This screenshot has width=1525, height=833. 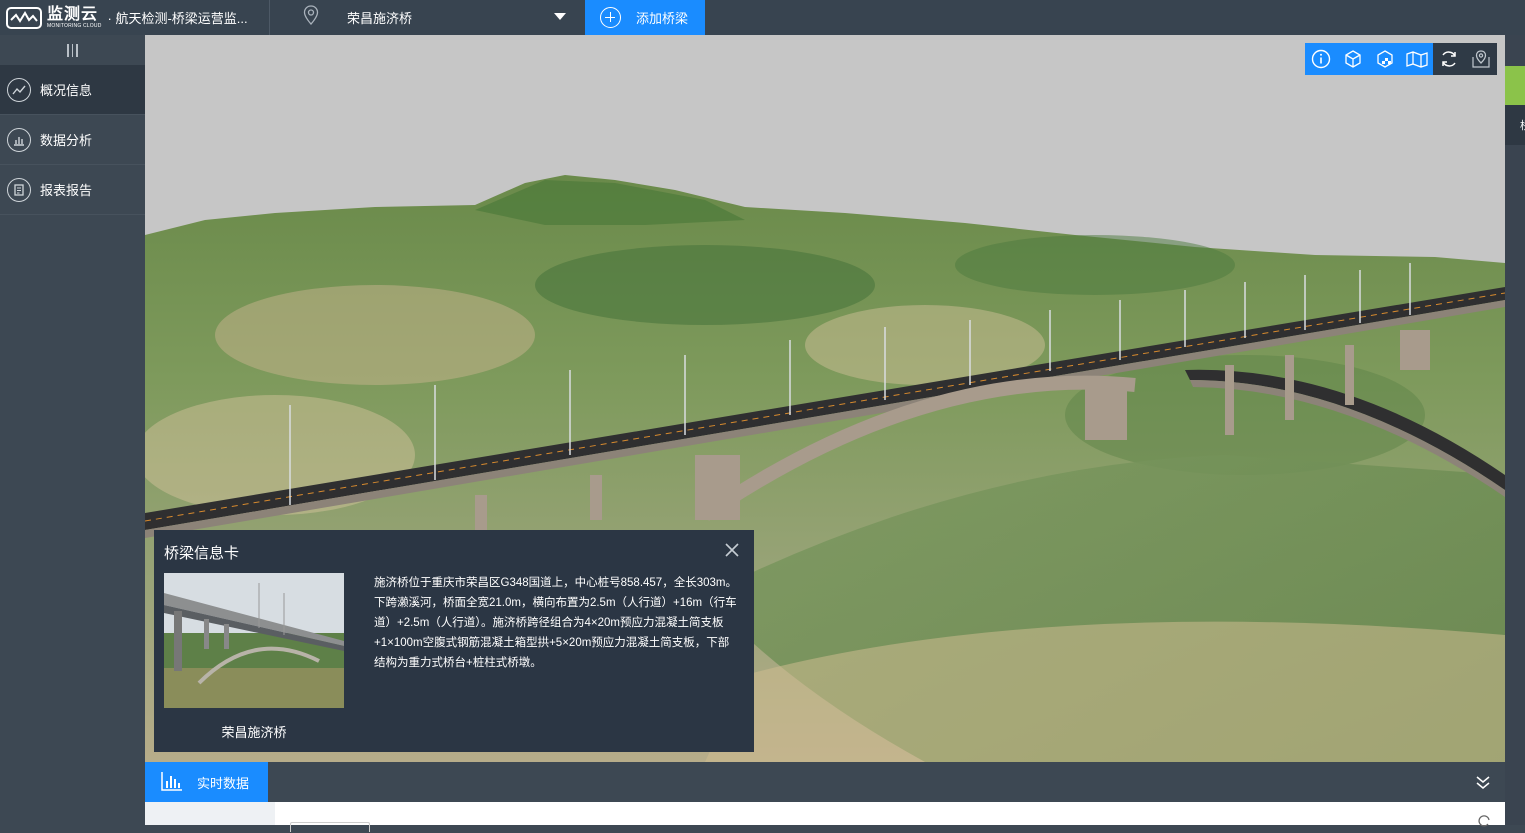 What do you see at coordinates (66, 140) in the screenshot?
I see `sidebar-item-label: 数据分析` at bounding box center [66, 140].